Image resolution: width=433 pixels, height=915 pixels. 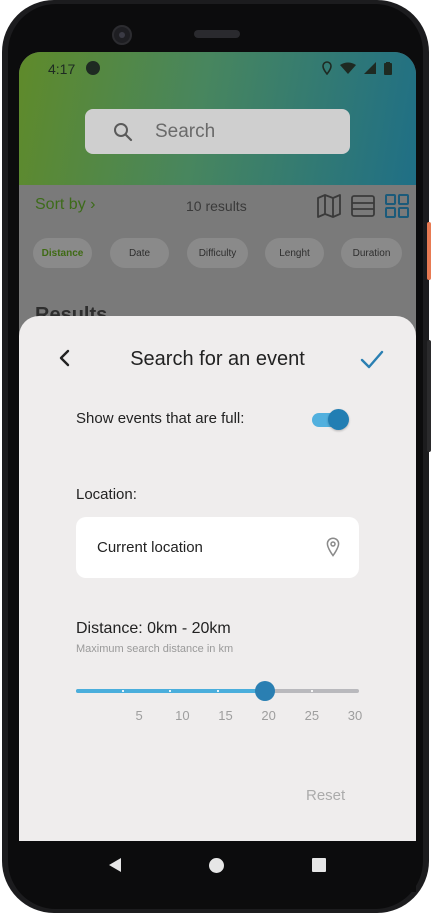 I want to click on chip-length: Lenght, so click(x=294, y=253).